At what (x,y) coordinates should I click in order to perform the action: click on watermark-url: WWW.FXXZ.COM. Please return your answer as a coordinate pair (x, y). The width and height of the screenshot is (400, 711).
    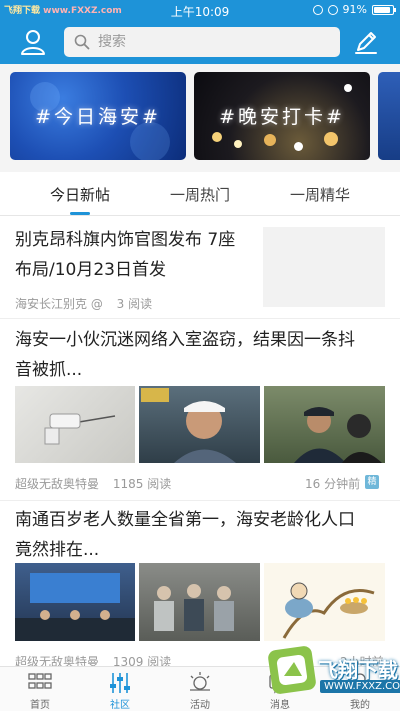
    Looking at the image, I should click on (360, 686).